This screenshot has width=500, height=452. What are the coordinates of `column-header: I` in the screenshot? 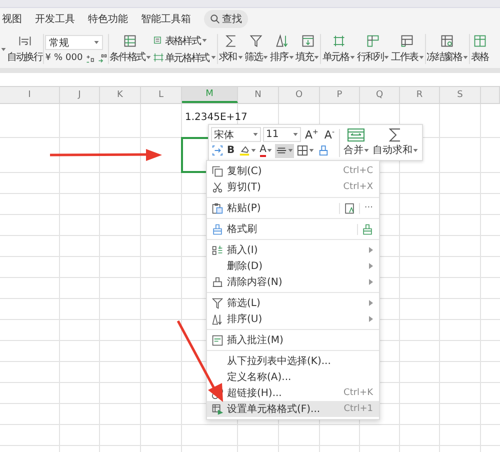 It's located at (30, 95).